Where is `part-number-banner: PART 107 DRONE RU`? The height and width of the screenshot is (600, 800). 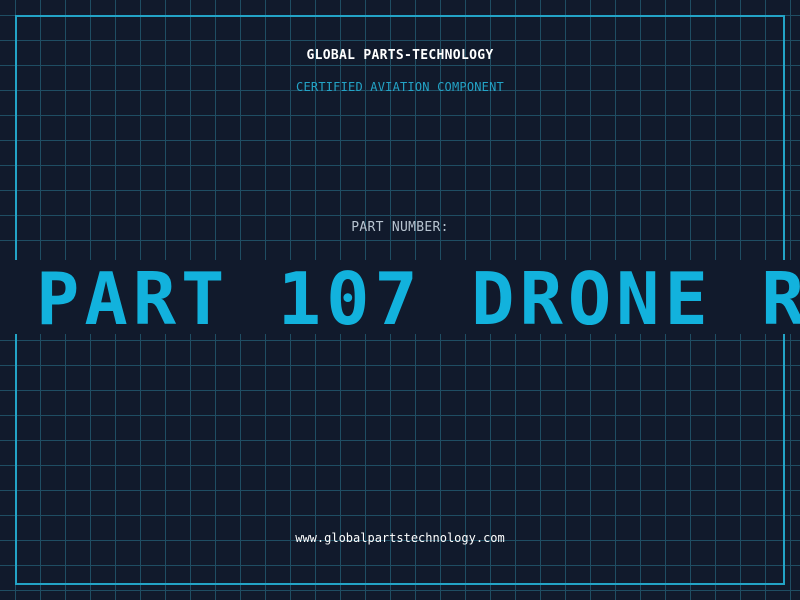
part-number-banner: PART 107 DRONE RU is located at coordinates (400, 297).